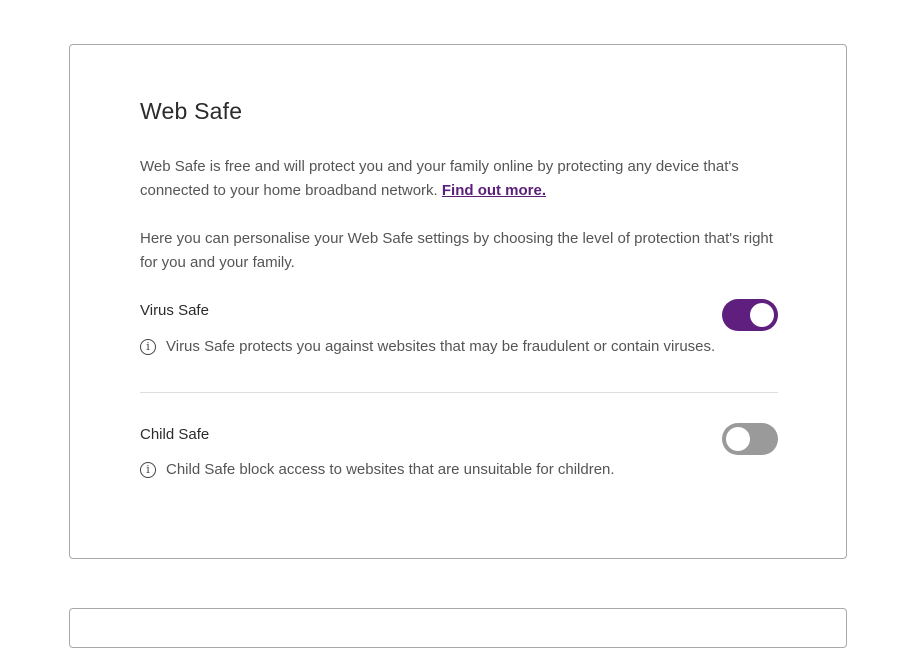 This screenshot has height=648, width=909. Describe the element at coordinates (174, 310) in the screenshot. I see `virus-safe-label: Virus Safe` at that location.